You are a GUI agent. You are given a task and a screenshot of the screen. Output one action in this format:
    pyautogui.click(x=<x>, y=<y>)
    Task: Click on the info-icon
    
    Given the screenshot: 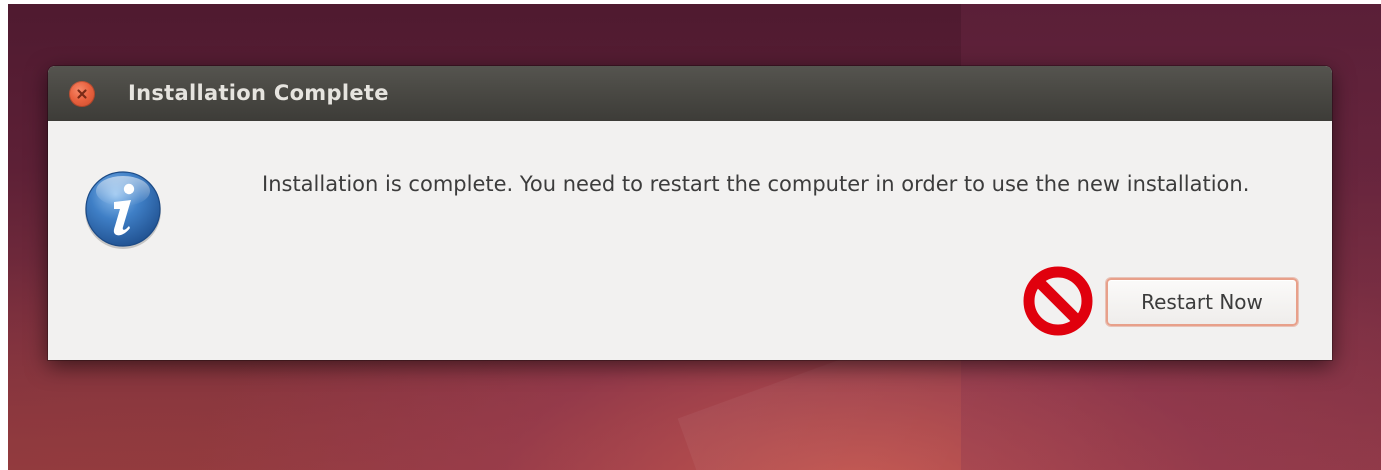 What is the action you would take?
    pyautogui.click(x=123, y=210)
    